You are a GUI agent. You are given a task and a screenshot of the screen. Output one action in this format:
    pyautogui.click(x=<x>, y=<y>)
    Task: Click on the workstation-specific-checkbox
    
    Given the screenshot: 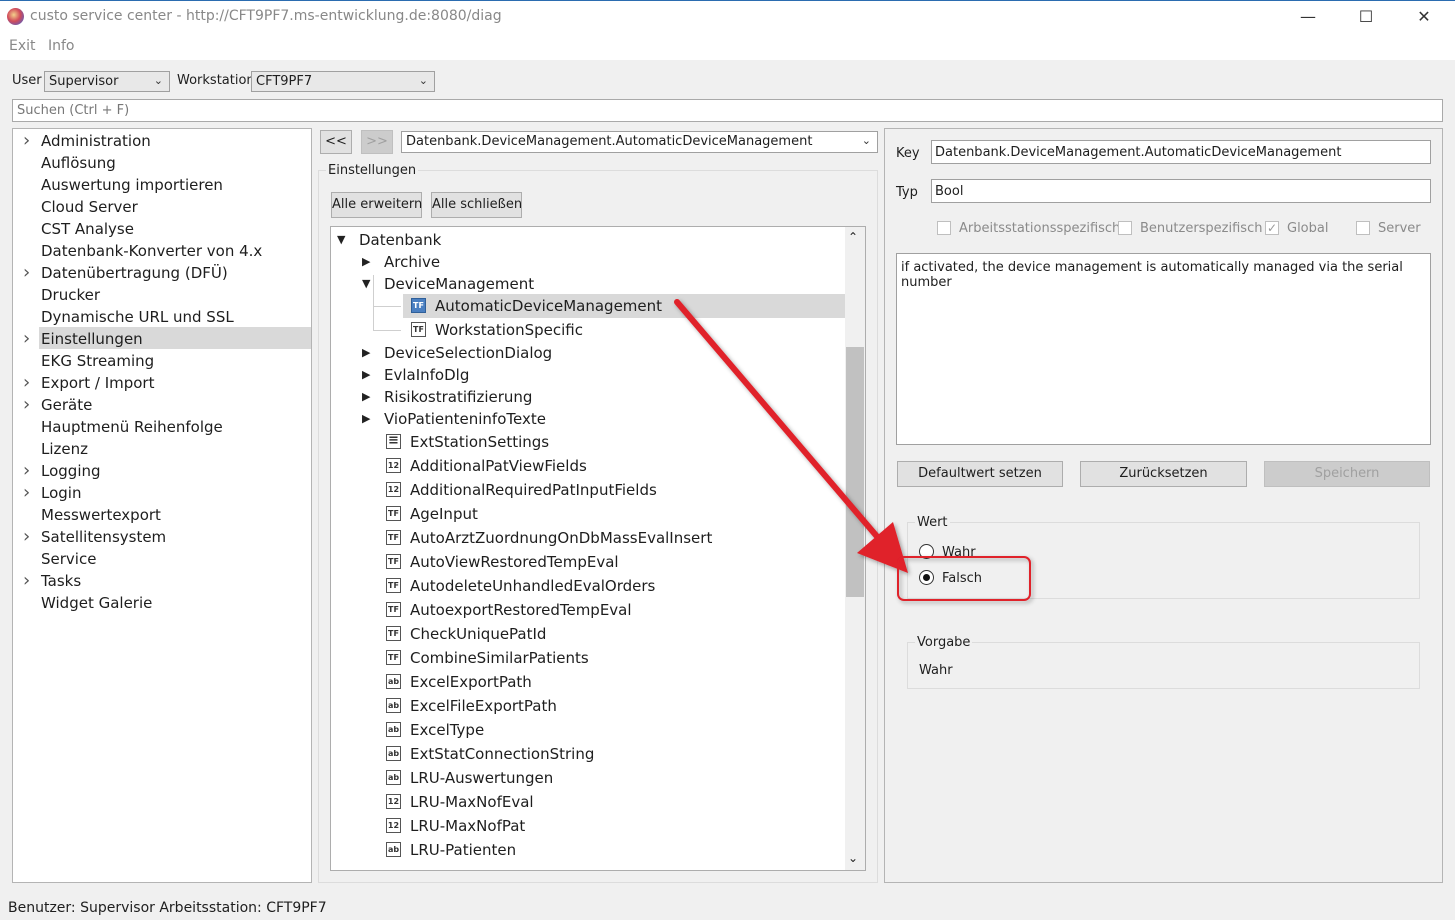 What is the action you would take?
    pyautogui.click(x=944, y=228)
    